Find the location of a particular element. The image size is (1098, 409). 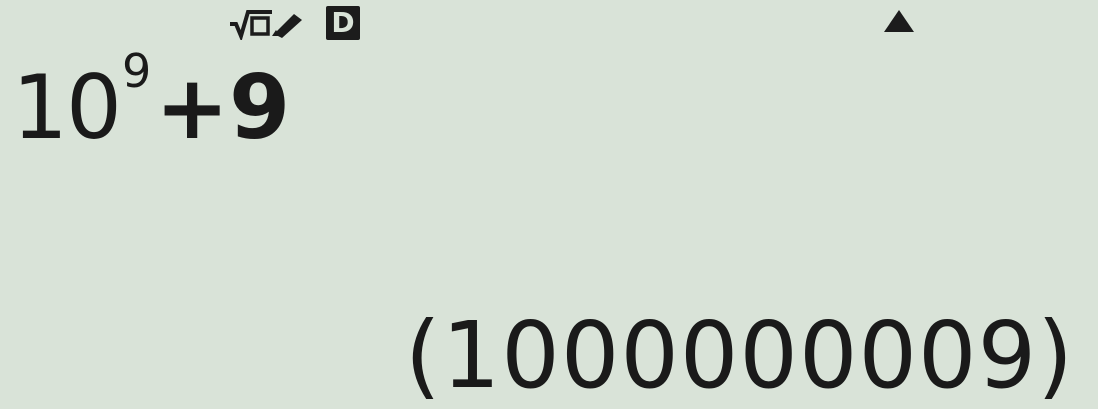

expression-base: 10 is located at coordinates (67, 107).